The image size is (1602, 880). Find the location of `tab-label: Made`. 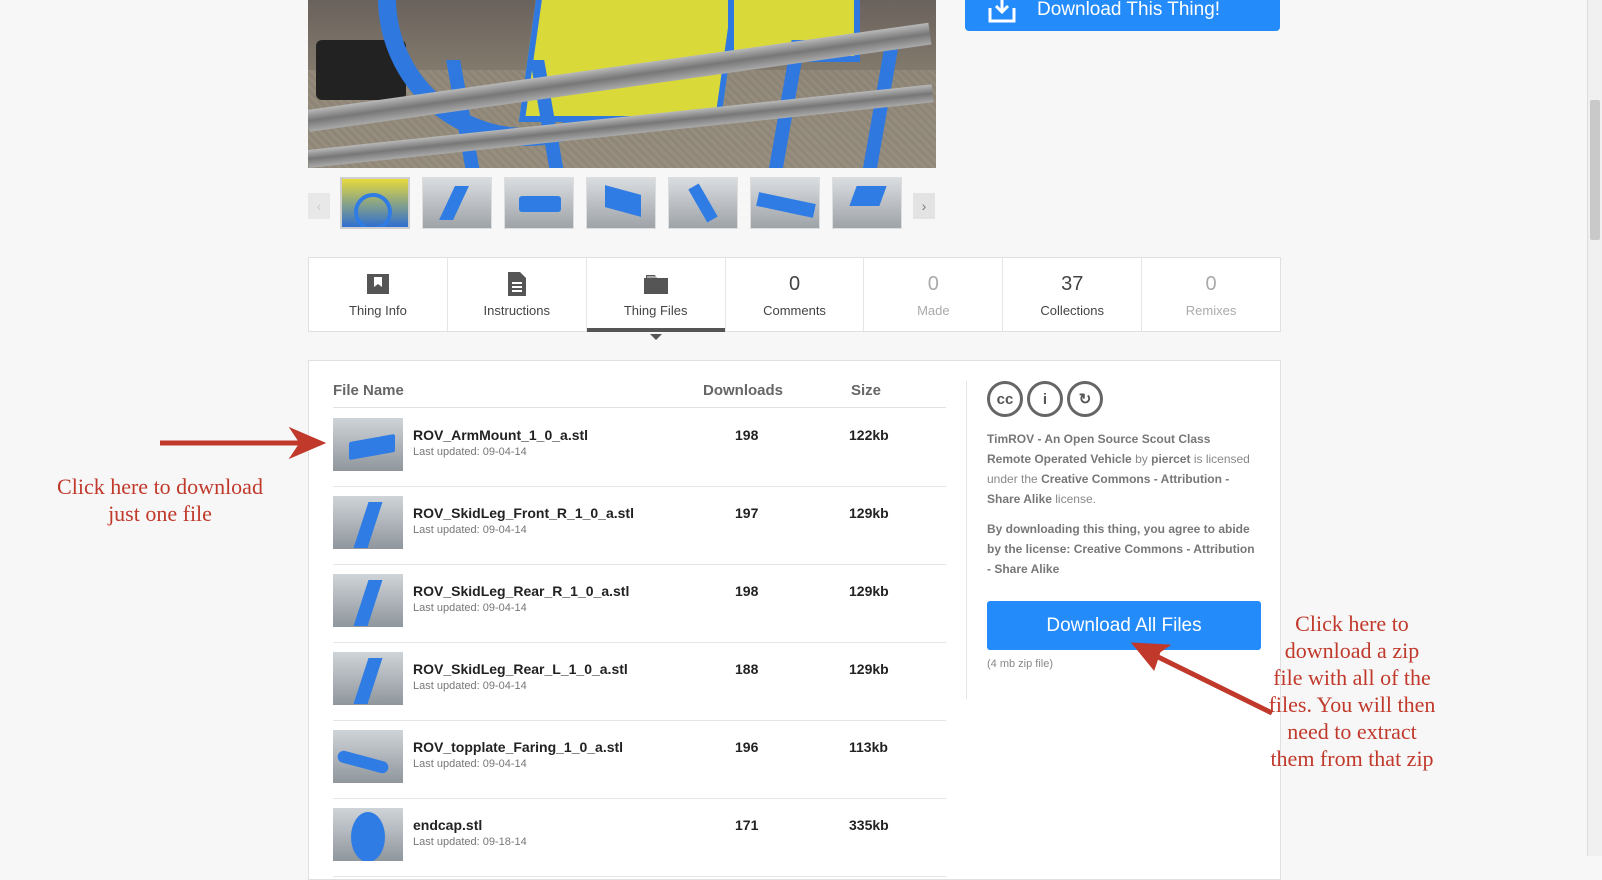

tab-label: Made is located at coordinates (933, 310).